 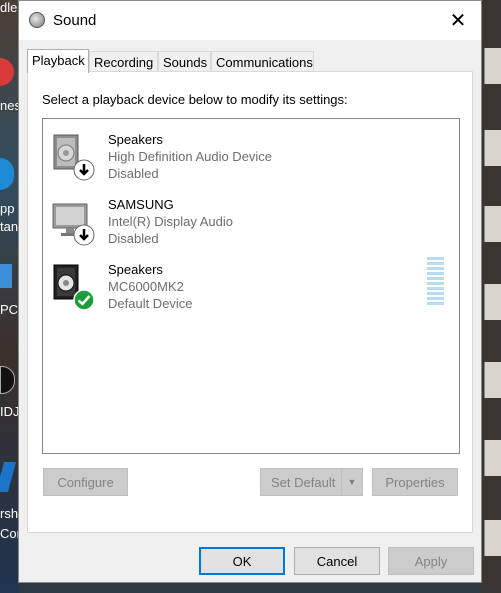 What do you see at coordinates (242, 561) in the screenshot?
I see `ok-button: OK` at bounding box center [242, 561].